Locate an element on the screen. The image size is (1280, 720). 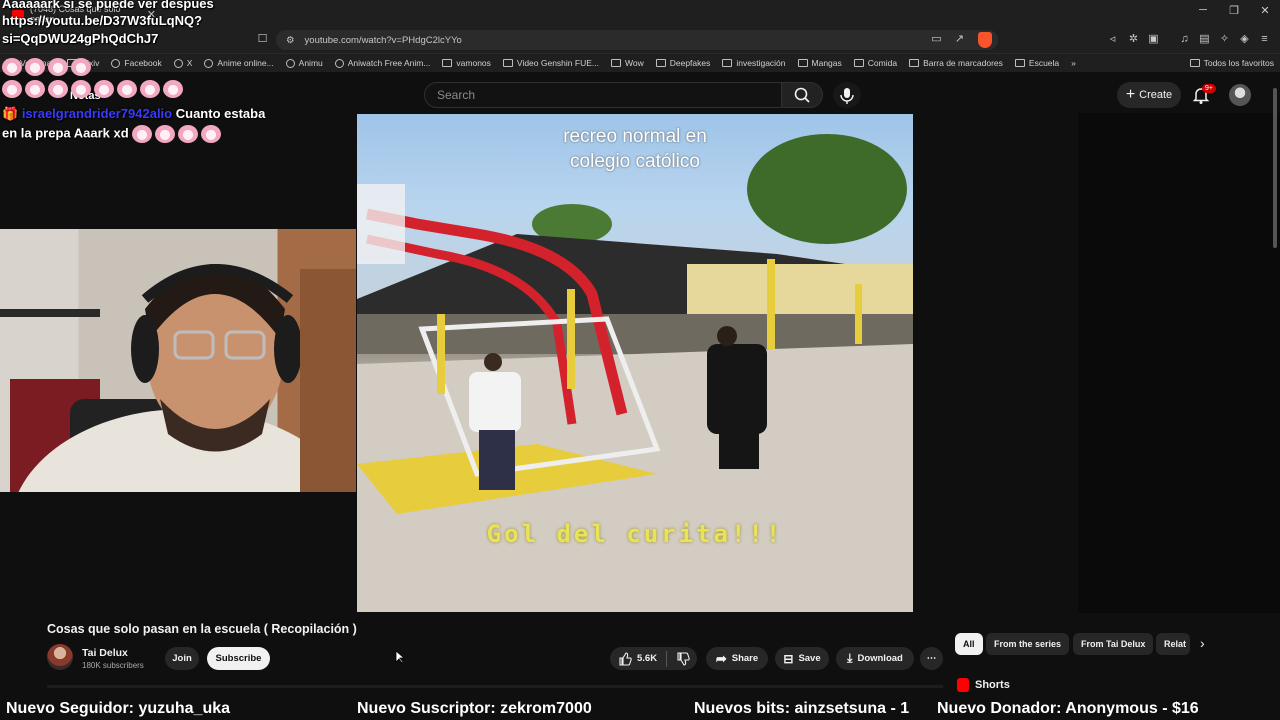
bookmark-item: vamonos is located at coordinates (466, 63).